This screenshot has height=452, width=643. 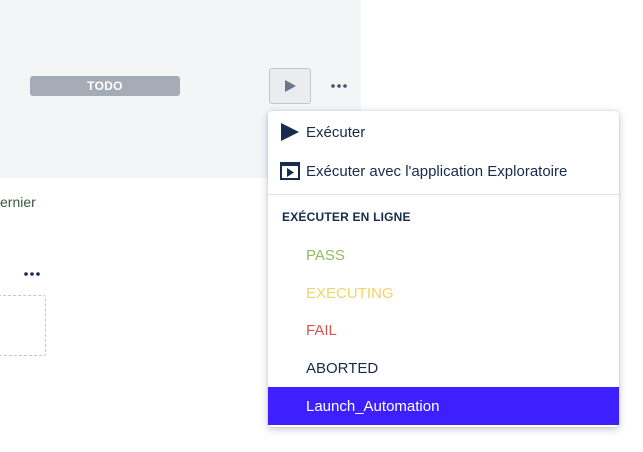 I want to click on menu-group-title: EXÉCUTER EN LIGNE, so click(x=346, y=217).